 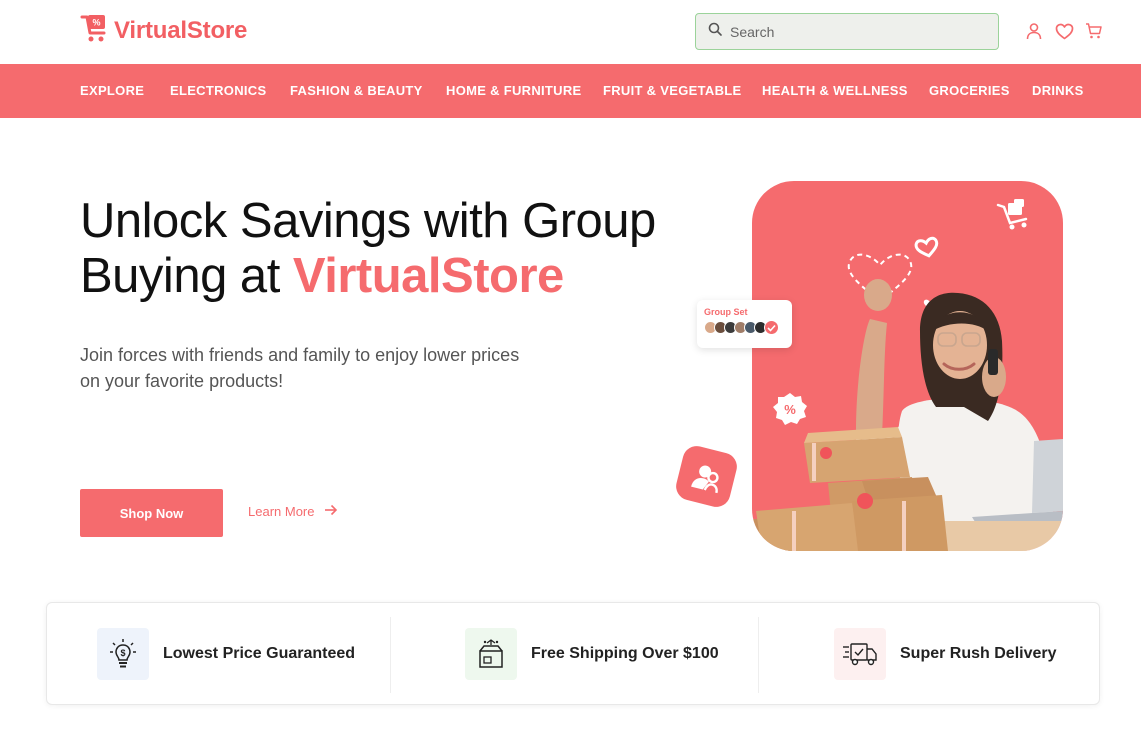 I want to click on search-icon, so click(x=715, y=31).